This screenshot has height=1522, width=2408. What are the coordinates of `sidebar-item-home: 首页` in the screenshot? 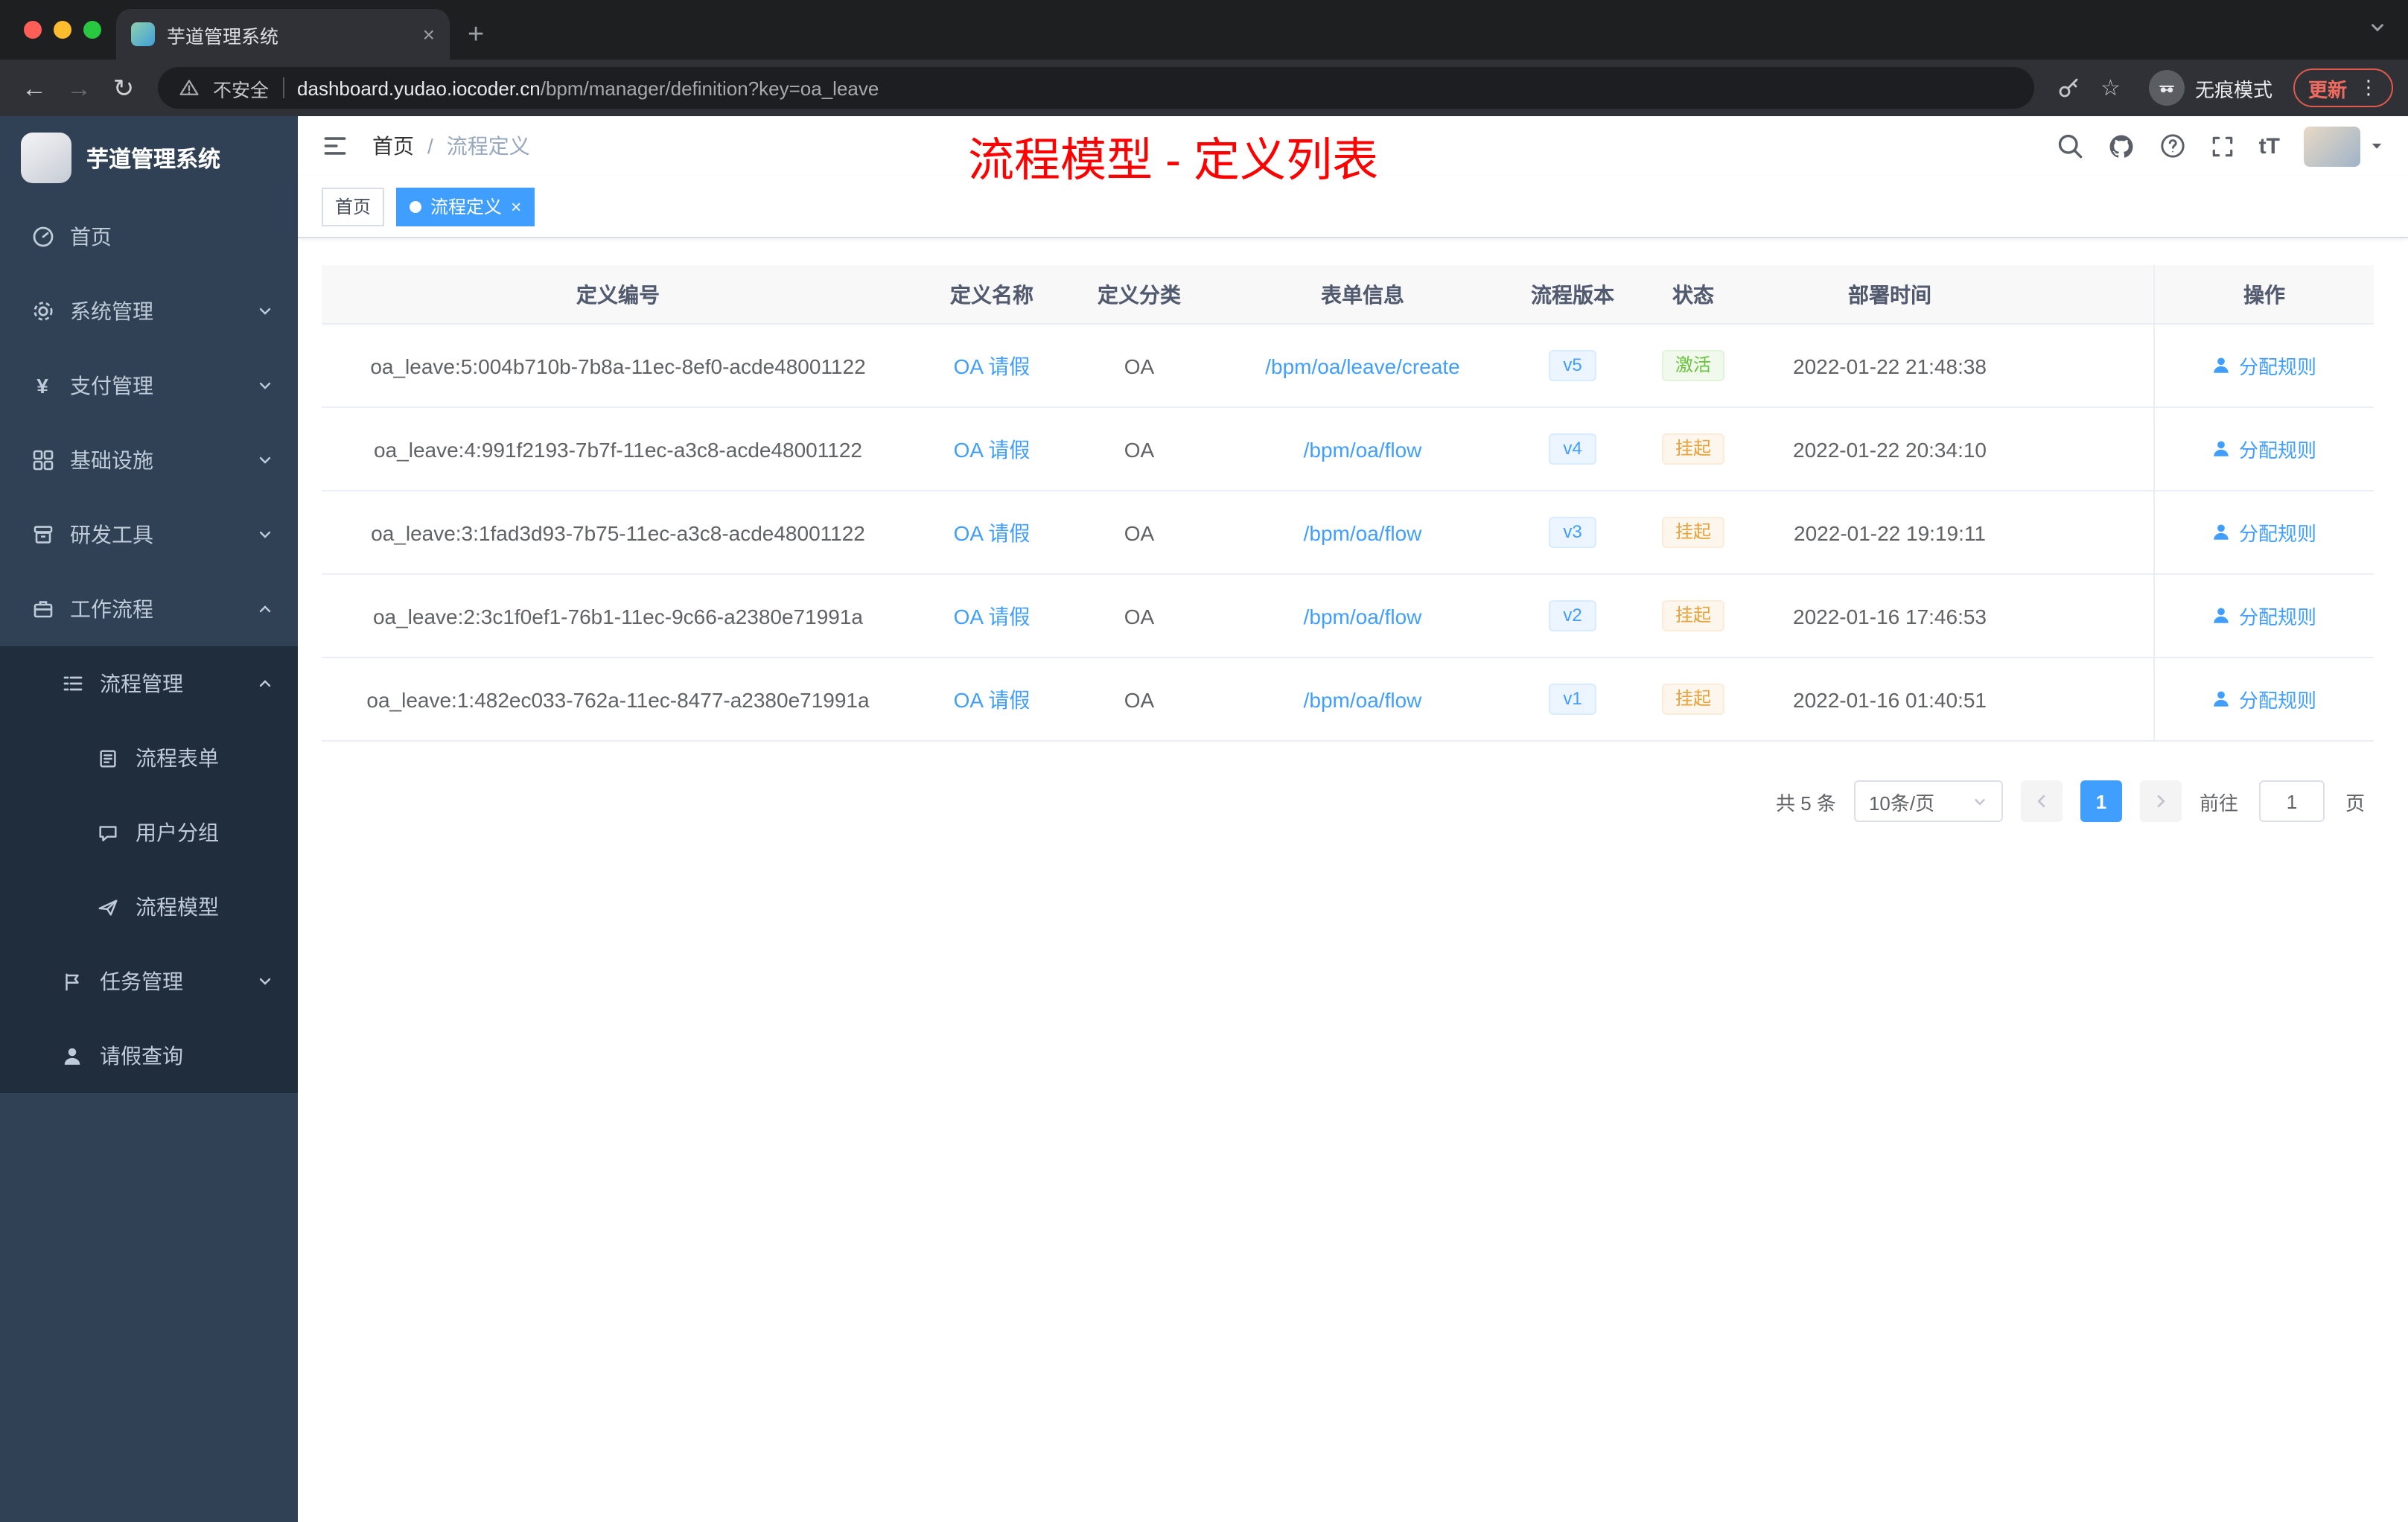 It's located at (149, 237).